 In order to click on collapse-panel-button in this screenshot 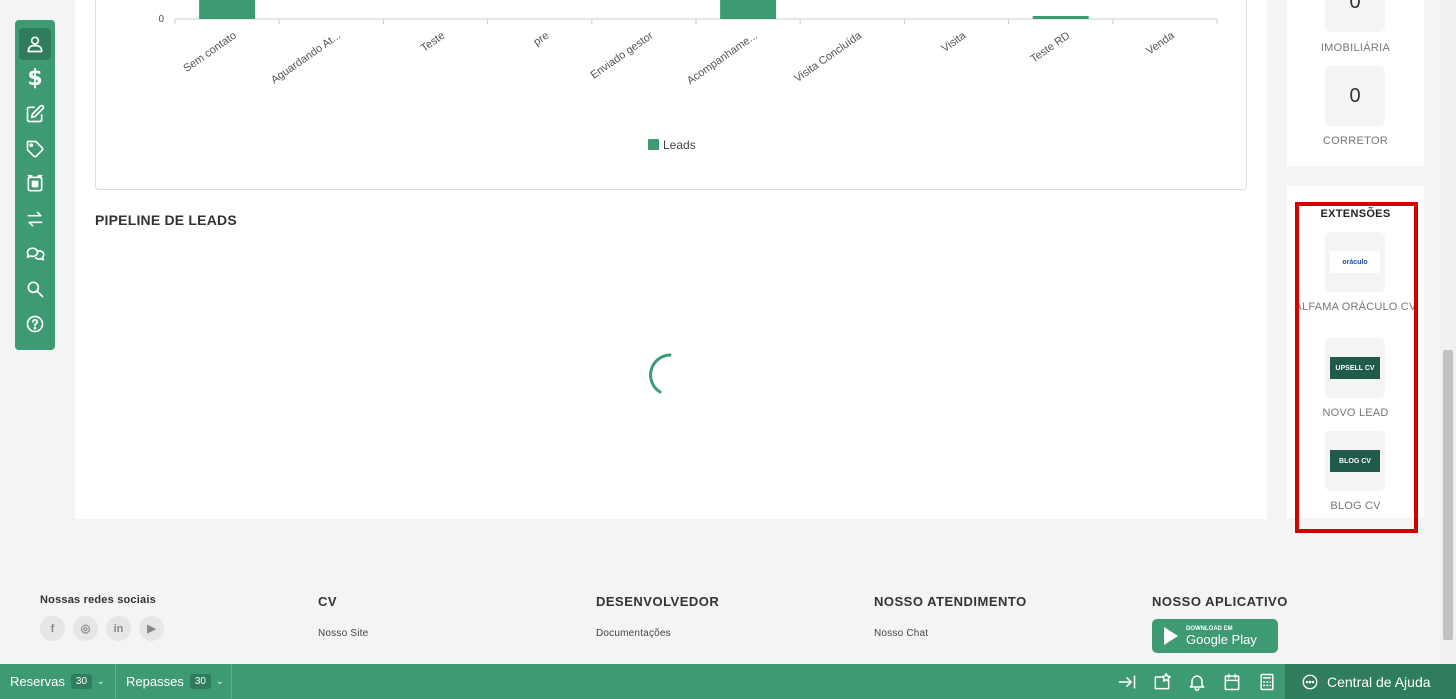, I will do `click(1127, 682)`.